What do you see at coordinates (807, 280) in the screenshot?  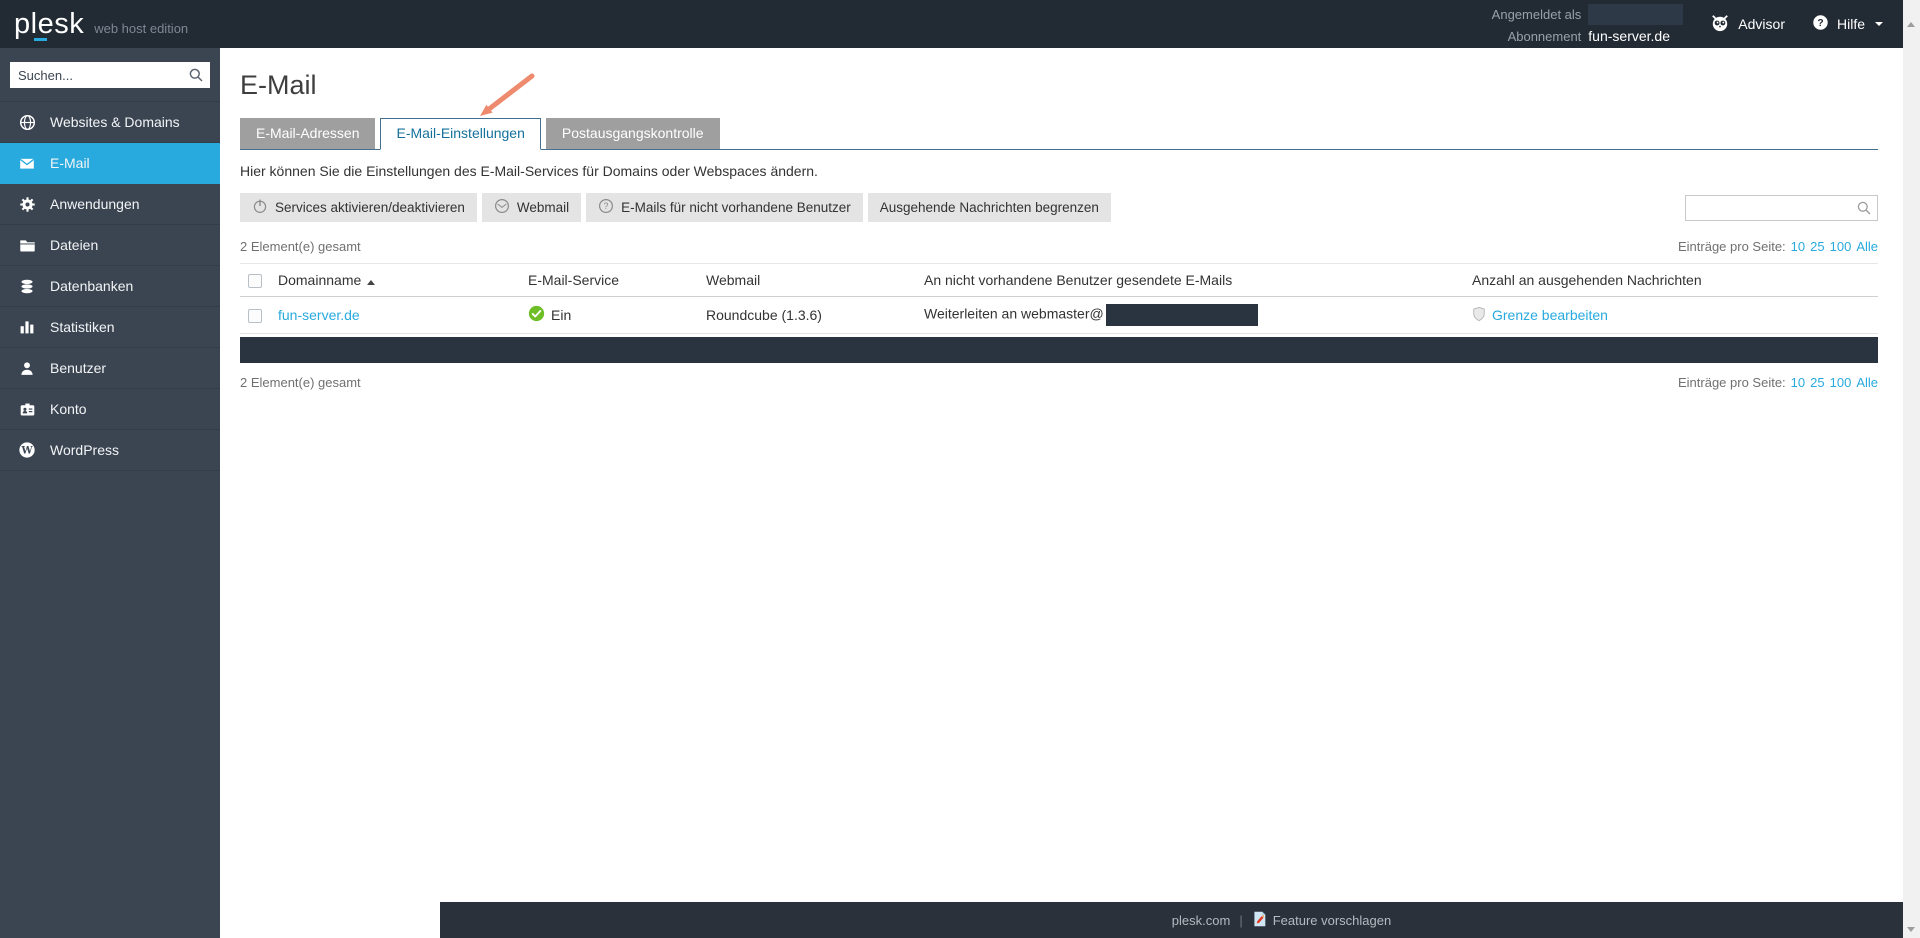 I see `column-header-webmail: Webmail` at bounding box center [807, 280].